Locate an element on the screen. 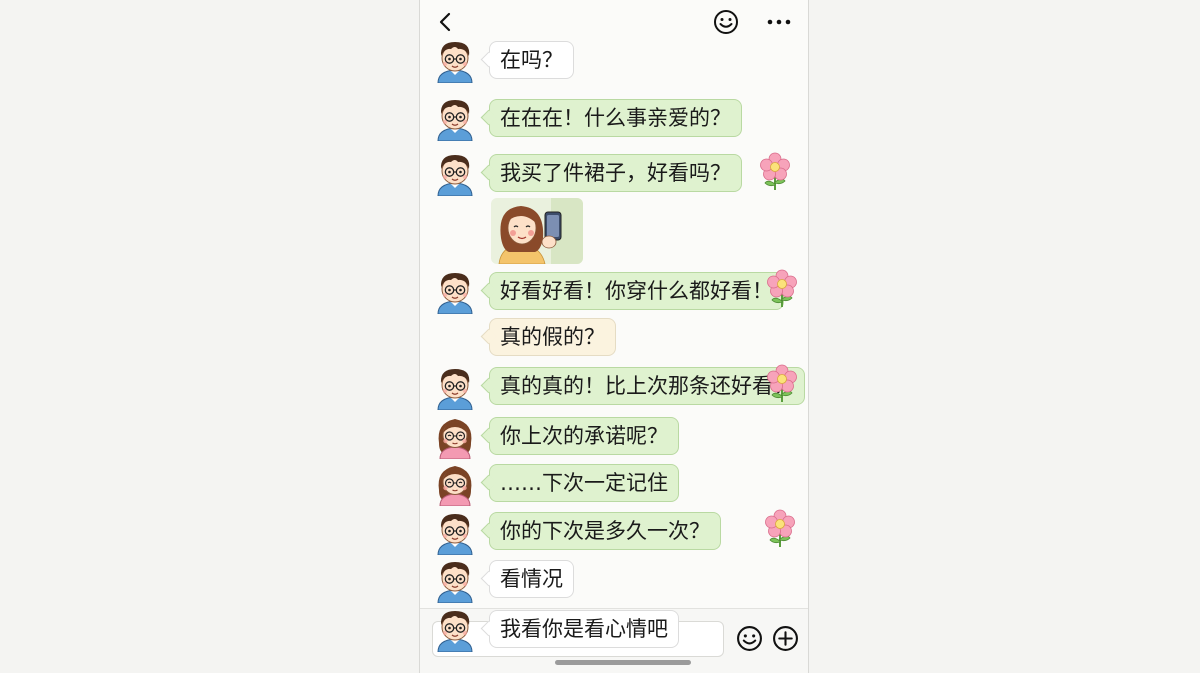 Image resolution: width=1200 pixels, height=673 pixels. more-dots-icon is located at coordinates (779, 22).